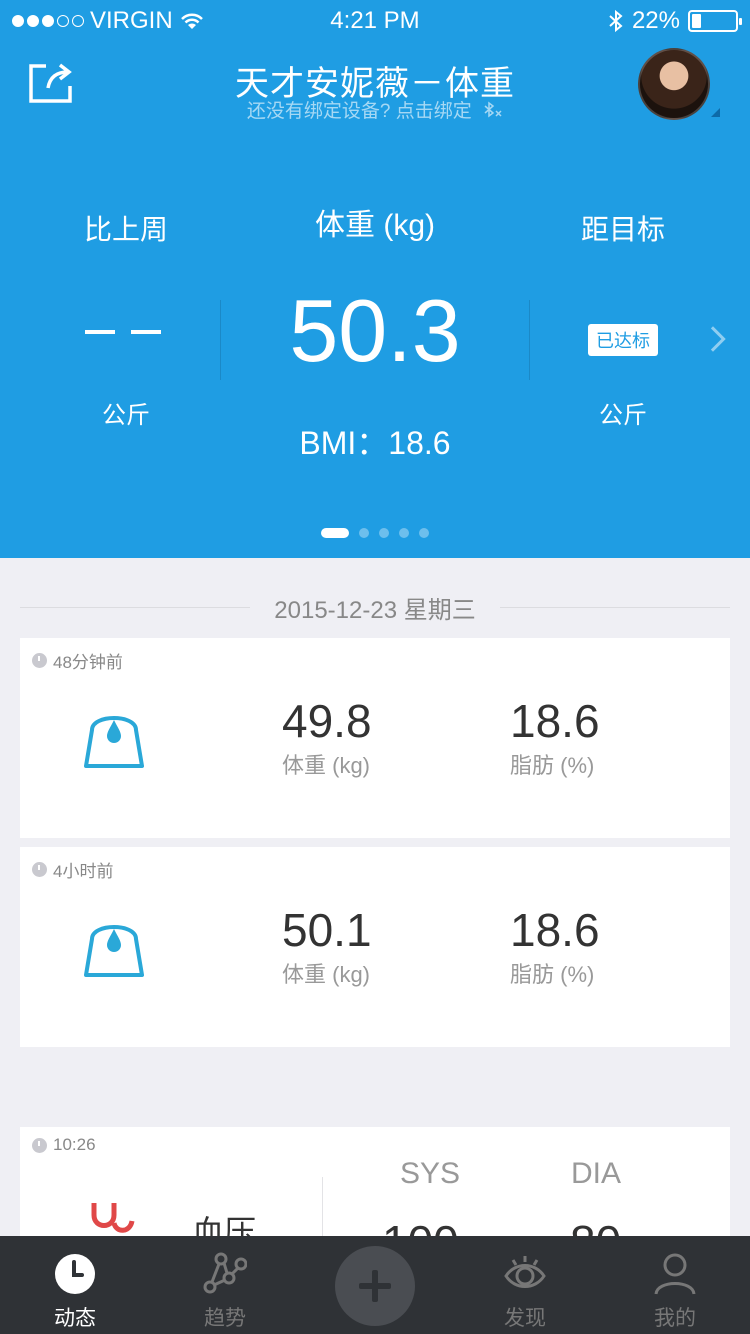 The height and width of the screenshot is (1334, 750). Describe the element at coordinates (225, 1273) in the screenshot. I see `trend-icon` at that location.